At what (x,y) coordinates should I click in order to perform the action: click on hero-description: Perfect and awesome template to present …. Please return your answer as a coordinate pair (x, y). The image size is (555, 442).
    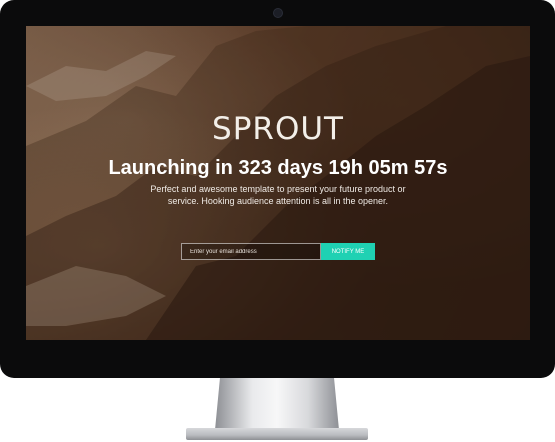
    Looking at the image, I should click on (278, 195).